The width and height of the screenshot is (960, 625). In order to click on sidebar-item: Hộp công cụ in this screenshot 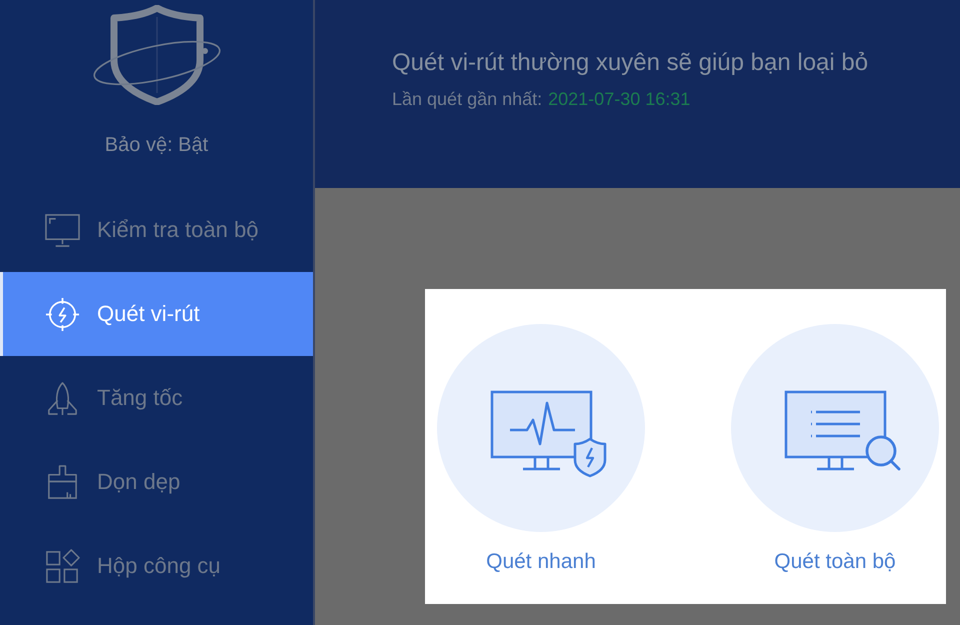, I will do `click(156, 566)`.